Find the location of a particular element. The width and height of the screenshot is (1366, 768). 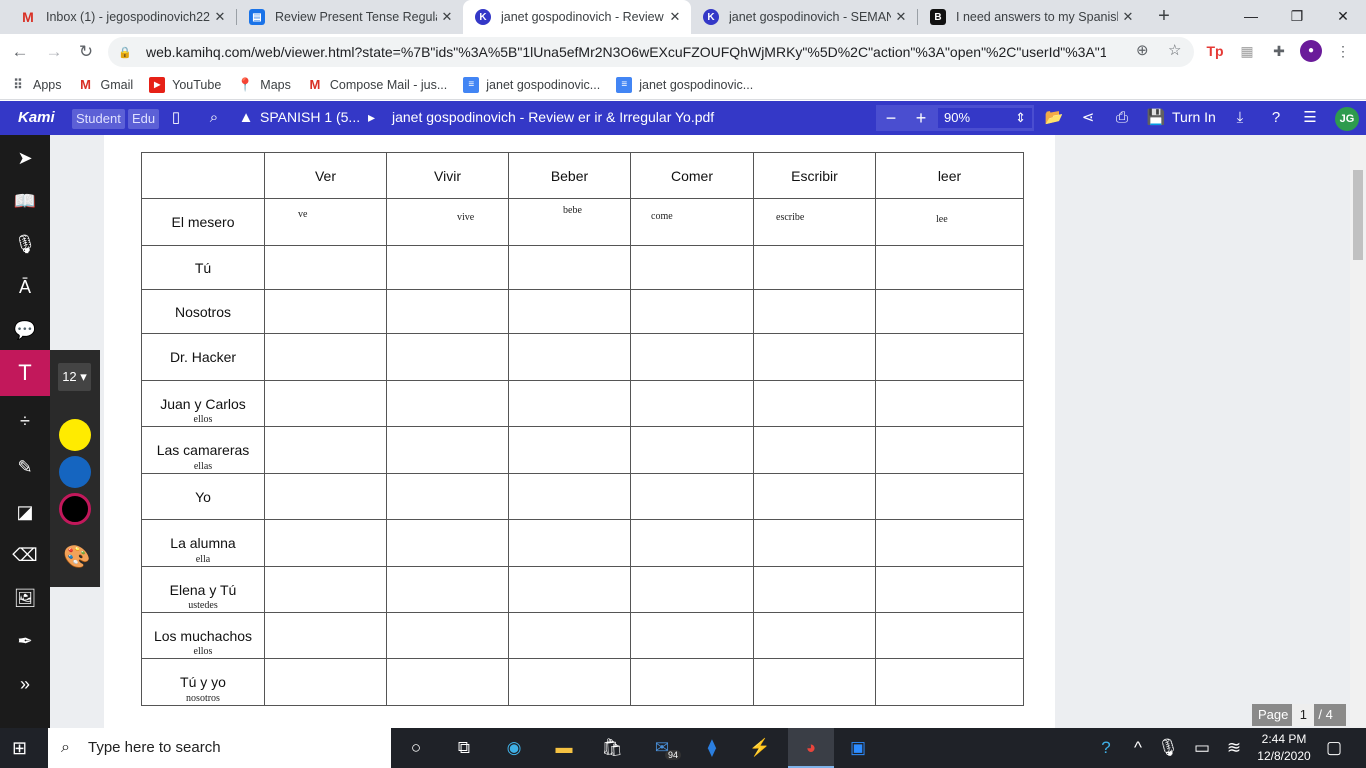

bookmark-maps: 📍 Maps is located at coordinates (264, 85).